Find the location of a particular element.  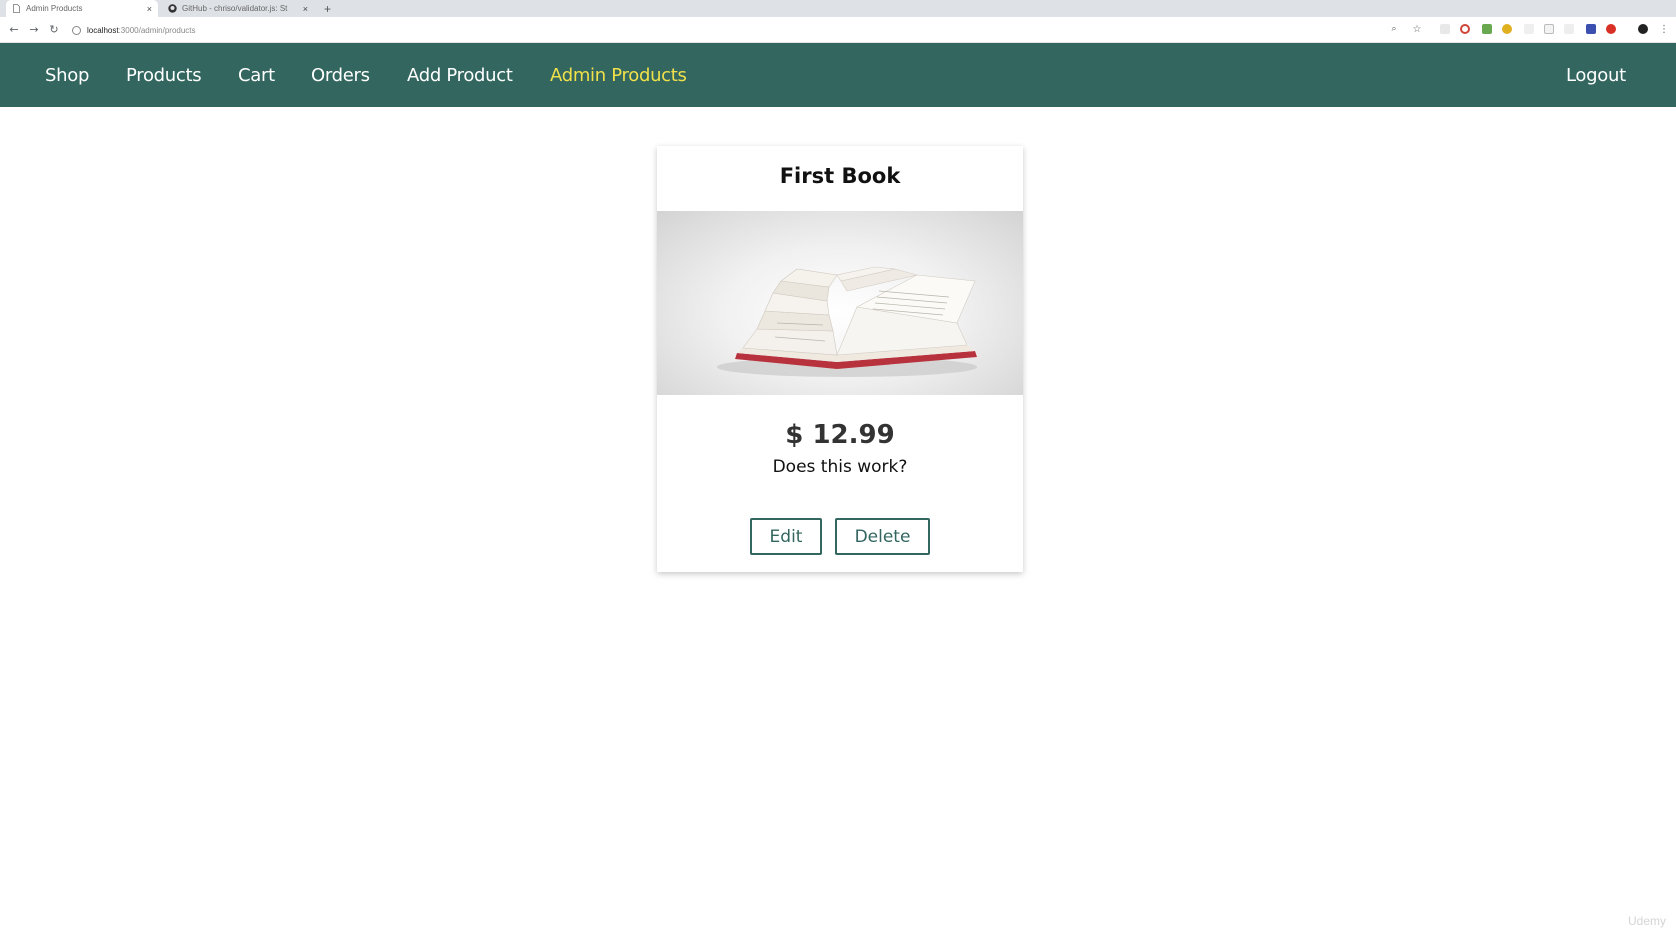

page-icon is located at coordinates (16, 8).